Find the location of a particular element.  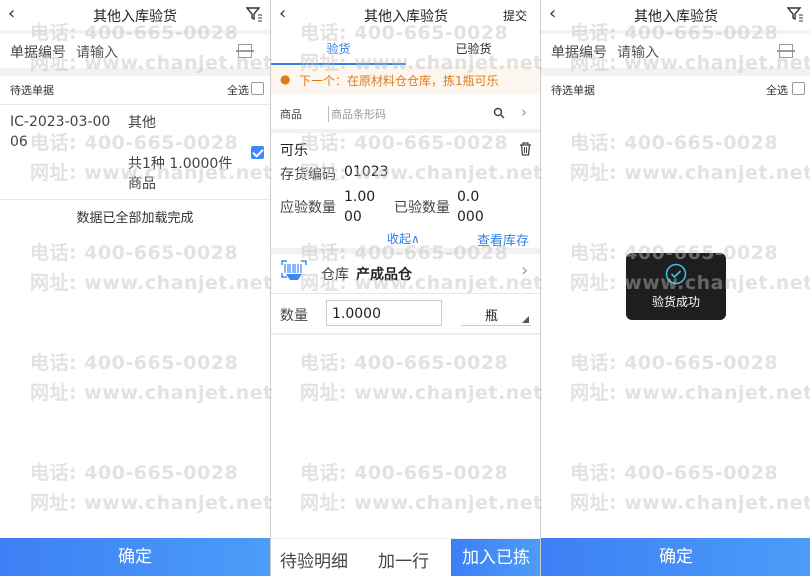

barcode-input: 商品条形码 is located at coordinates (357, 114).